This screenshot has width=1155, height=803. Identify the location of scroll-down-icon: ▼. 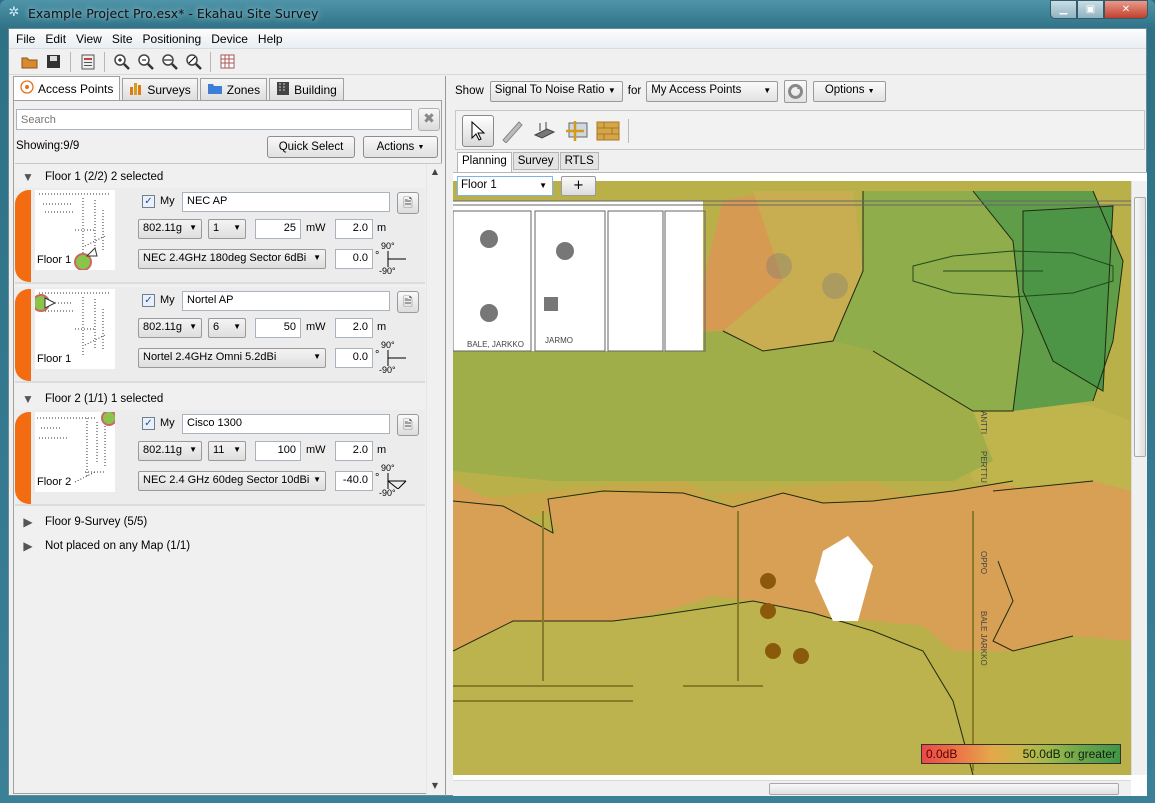
(434, 786).